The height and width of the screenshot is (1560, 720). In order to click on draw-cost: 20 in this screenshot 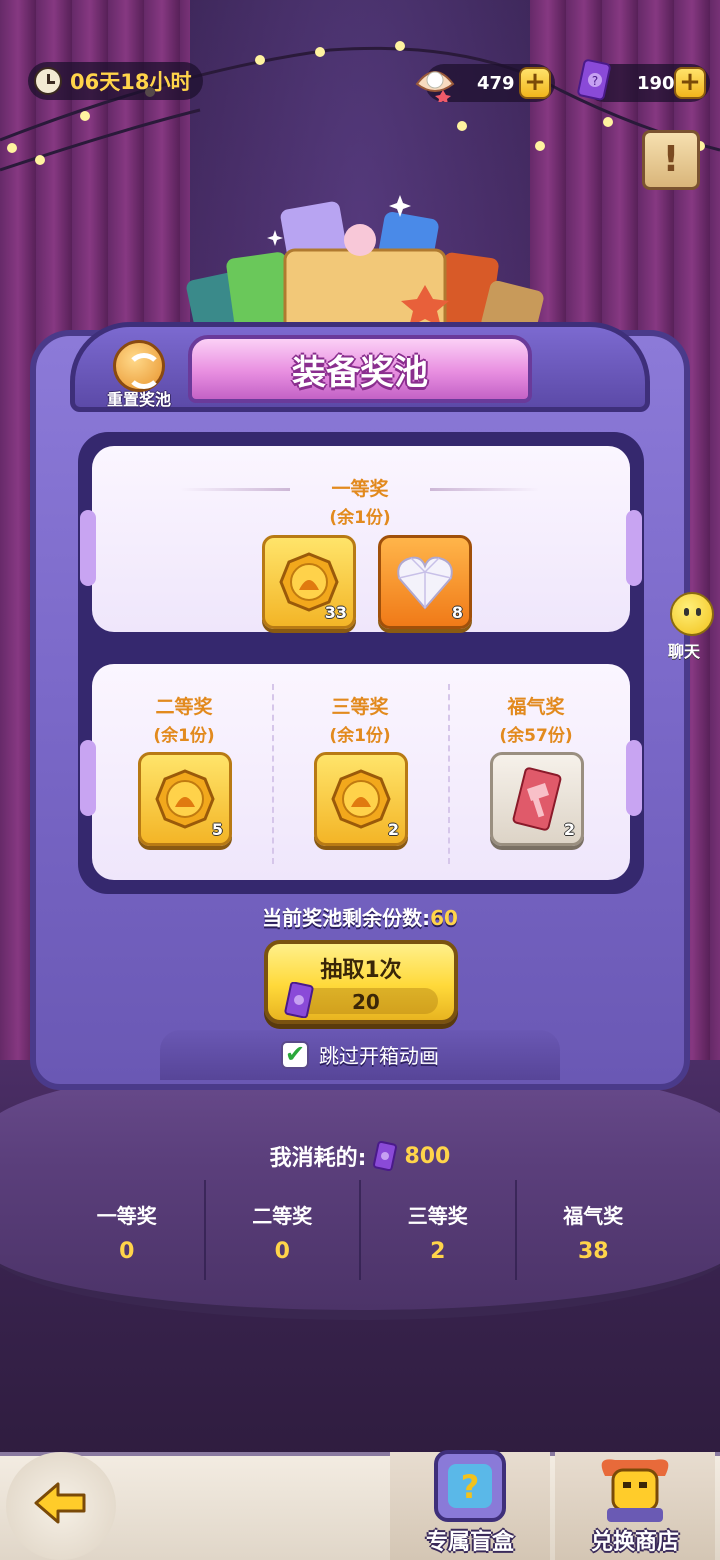, I will do `click(366, 1002)`.